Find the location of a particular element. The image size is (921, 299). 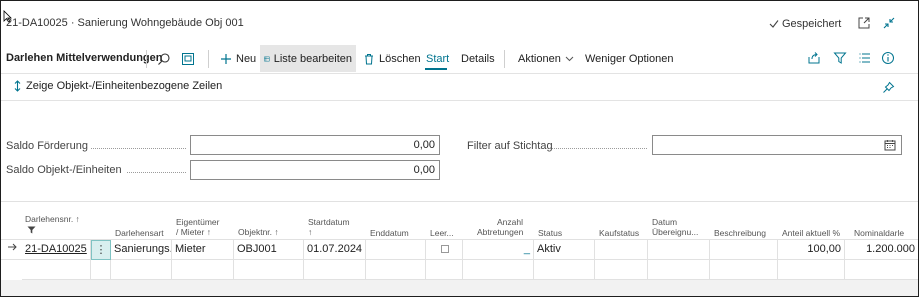

show-object-lines-label: Zeige Objekt-/Einheitenbezogene Zeilen is located at coordinates (124, 86).